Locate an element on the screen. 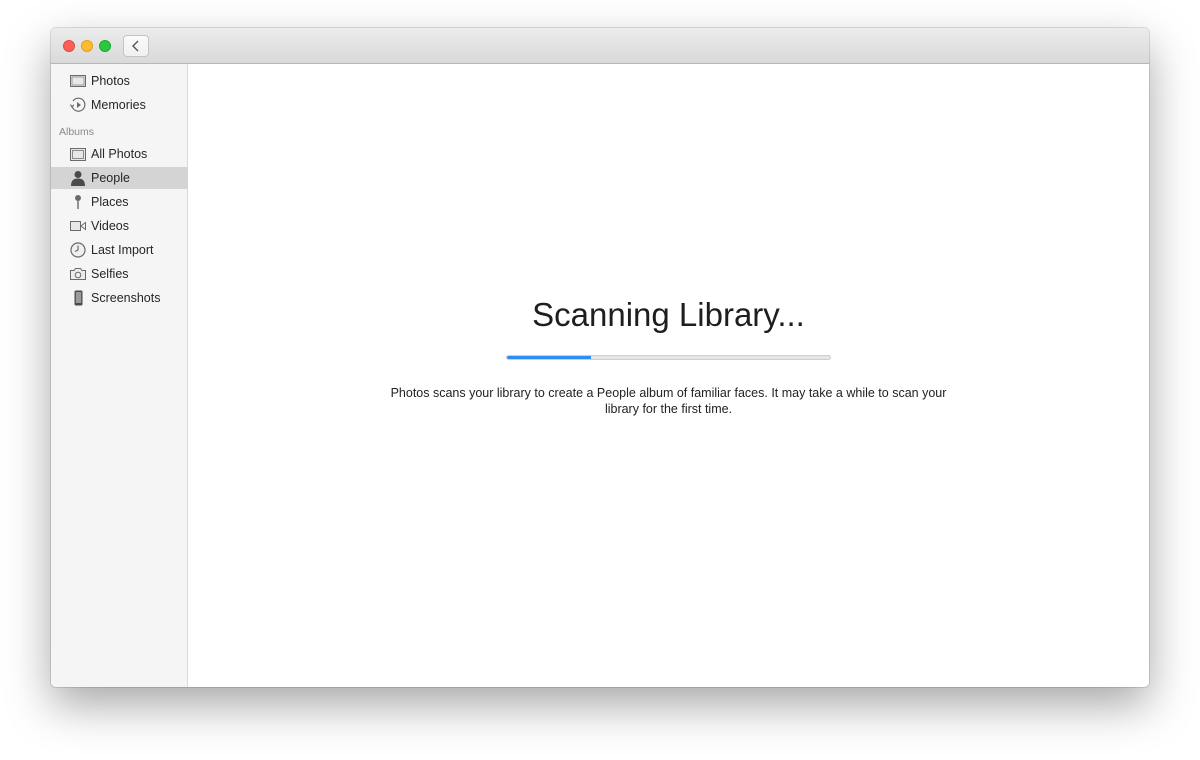  video-camera-icon is located at coordinates (78, 226).